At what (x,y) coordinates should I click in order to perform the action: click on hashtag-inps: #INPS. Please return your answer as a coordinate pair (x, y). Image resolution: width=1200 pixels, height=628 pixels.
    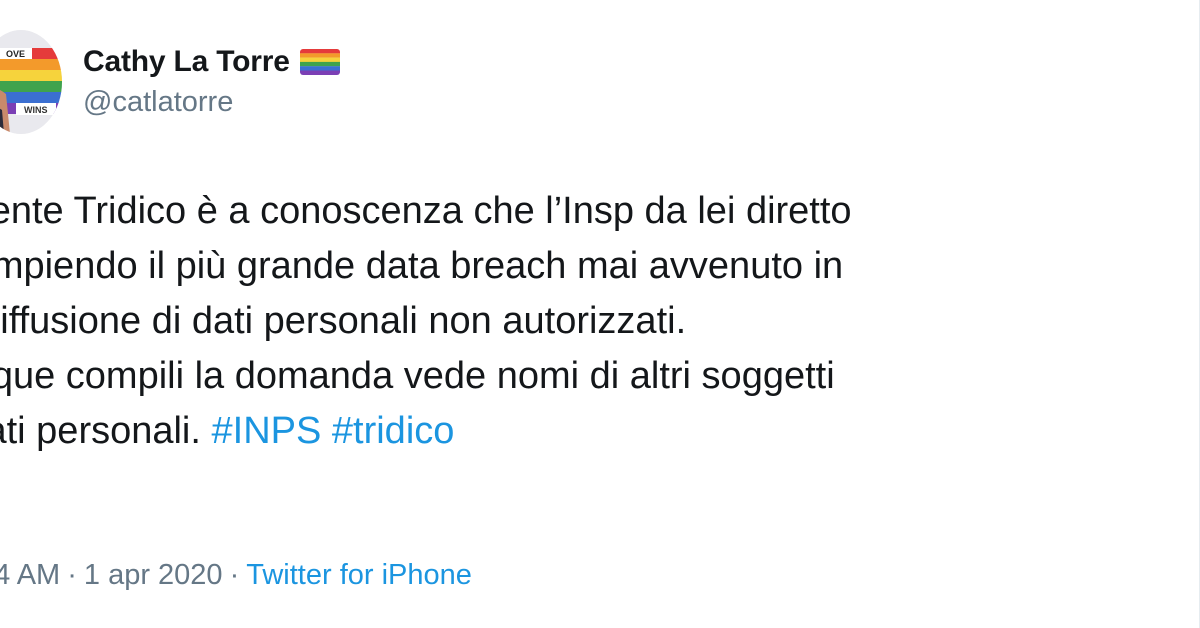
    Looking at the image, I should click on (267, 431).